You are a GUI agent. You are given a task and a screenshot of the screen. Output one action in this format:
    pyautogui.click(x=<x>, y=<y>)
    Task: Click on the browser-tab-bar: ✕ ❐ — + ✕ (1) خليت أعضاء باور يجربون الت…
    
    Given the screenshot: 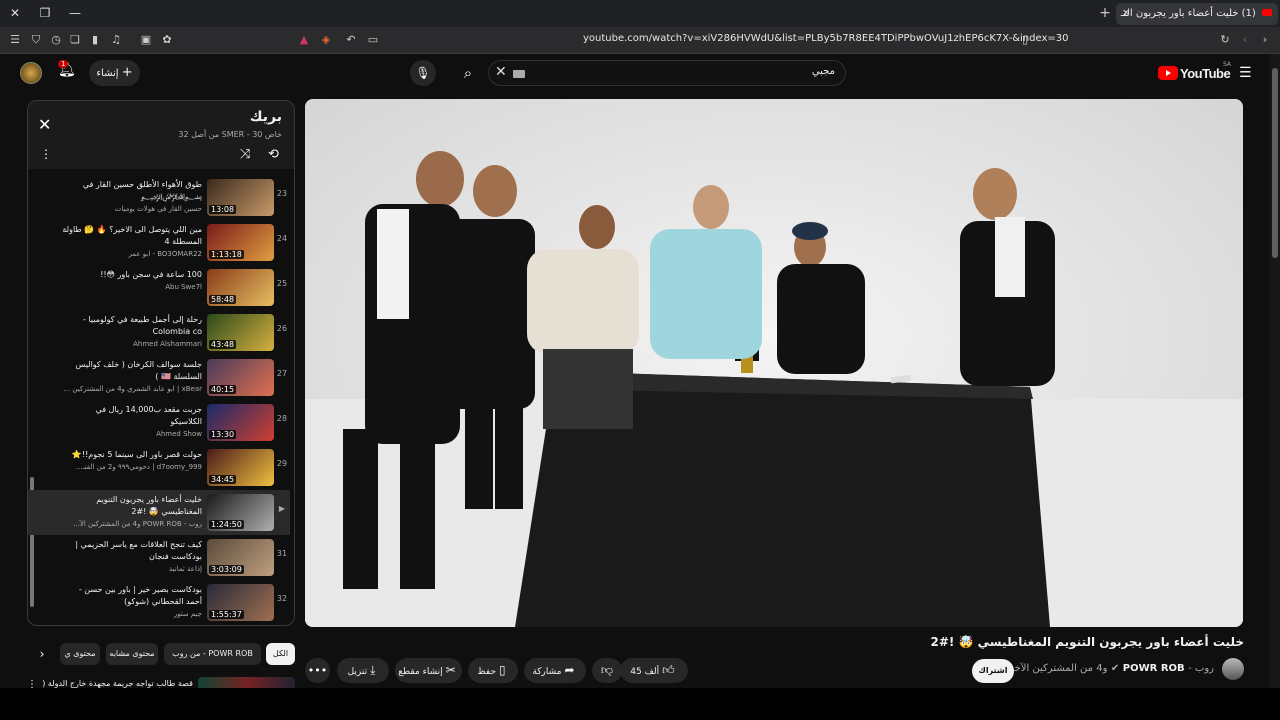 What is the action you would take?
    pyautogui.click(x=640, y=13)
    